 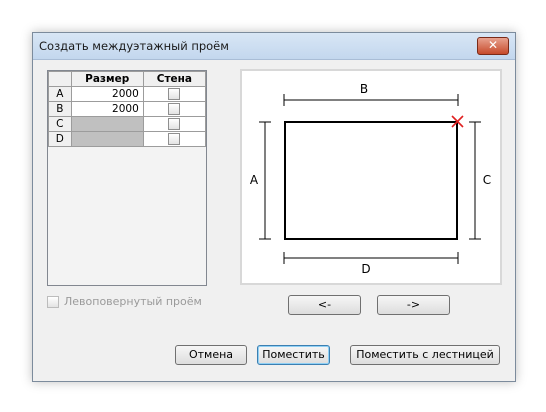 I want to click on table-row: A 2000, so click(x=127, y=94).